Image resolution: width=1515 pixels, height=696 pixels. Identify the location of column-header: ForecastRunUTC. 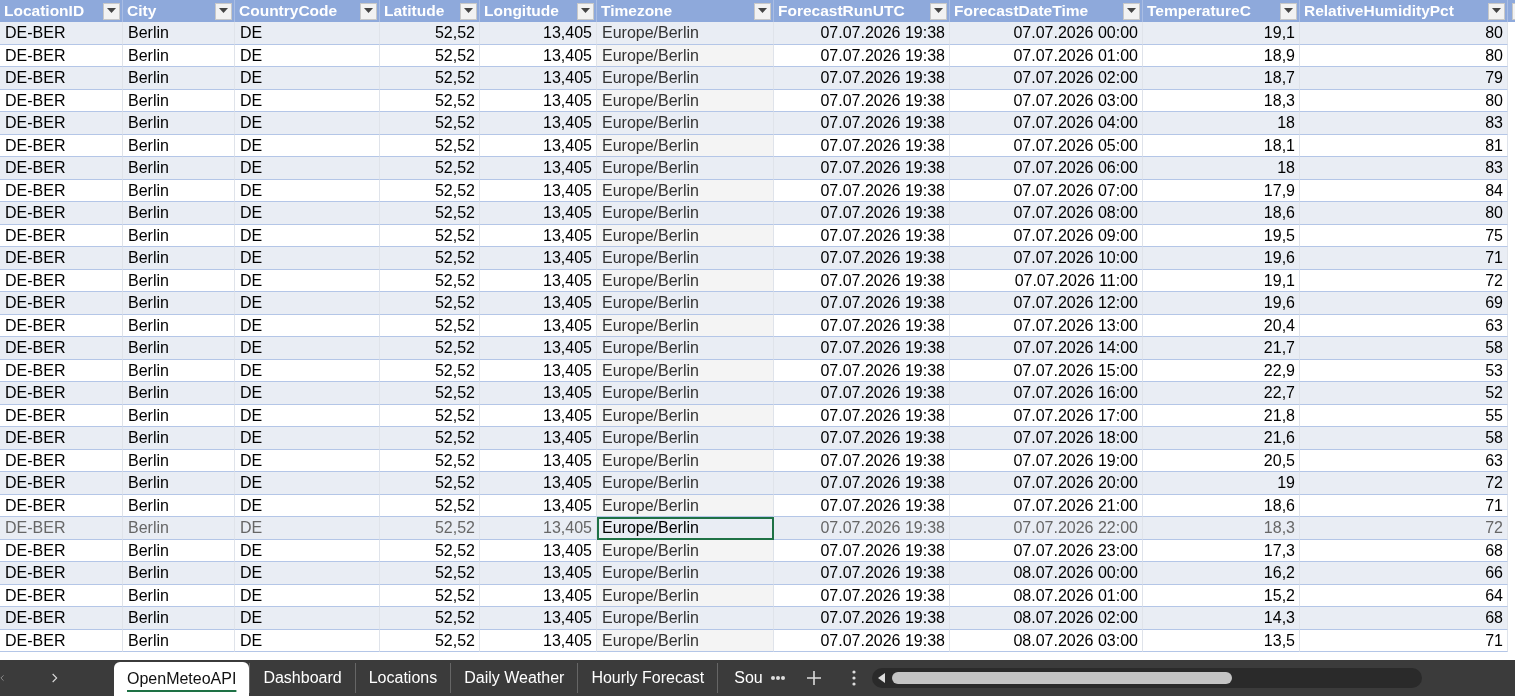
(842, 11).